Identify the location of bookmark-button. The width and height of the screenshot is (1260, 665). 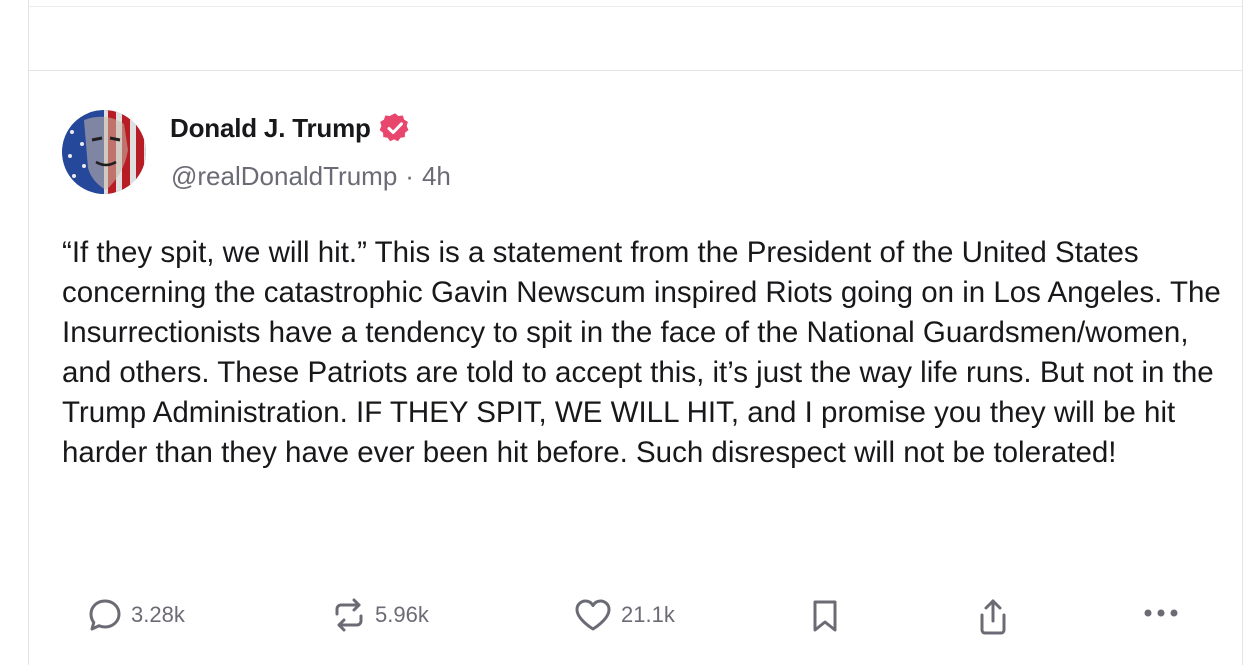
(825, 616).